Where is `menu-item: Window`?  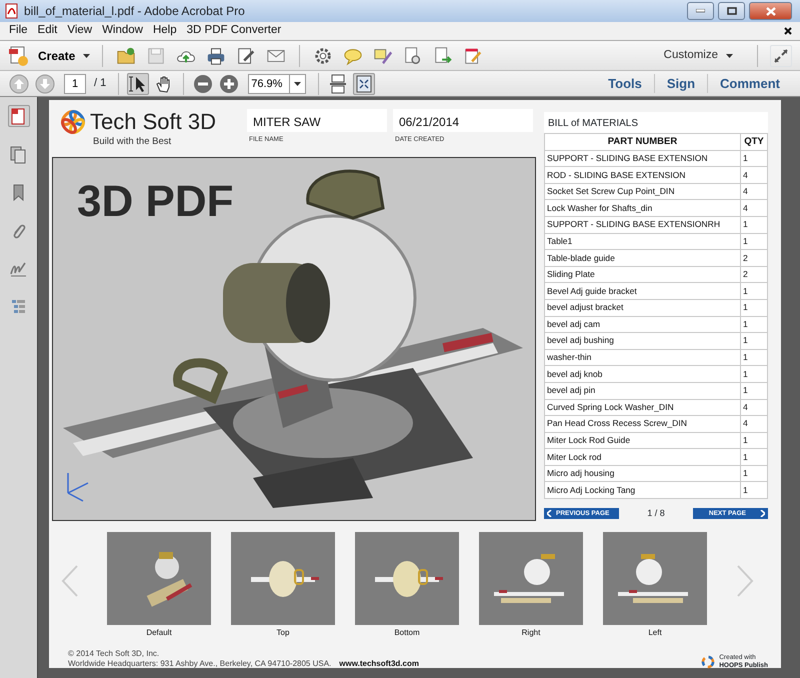
menu-item: Window is located at coordinates (122, 31).